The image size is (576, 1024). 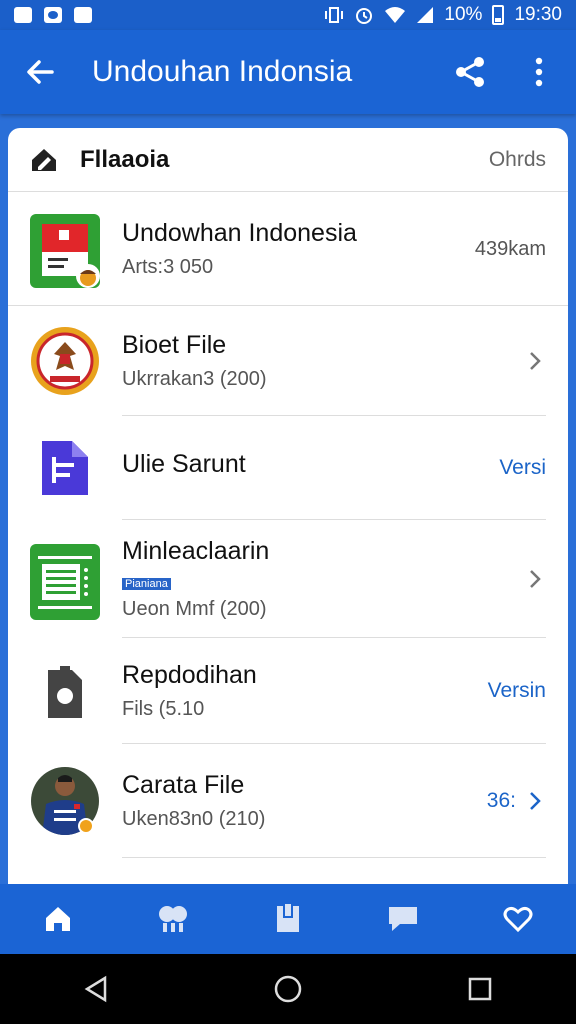 I want to click on list-item: Minleaclaarin Pianiana Ueon Mmf (200), so click(x=288, y=579).